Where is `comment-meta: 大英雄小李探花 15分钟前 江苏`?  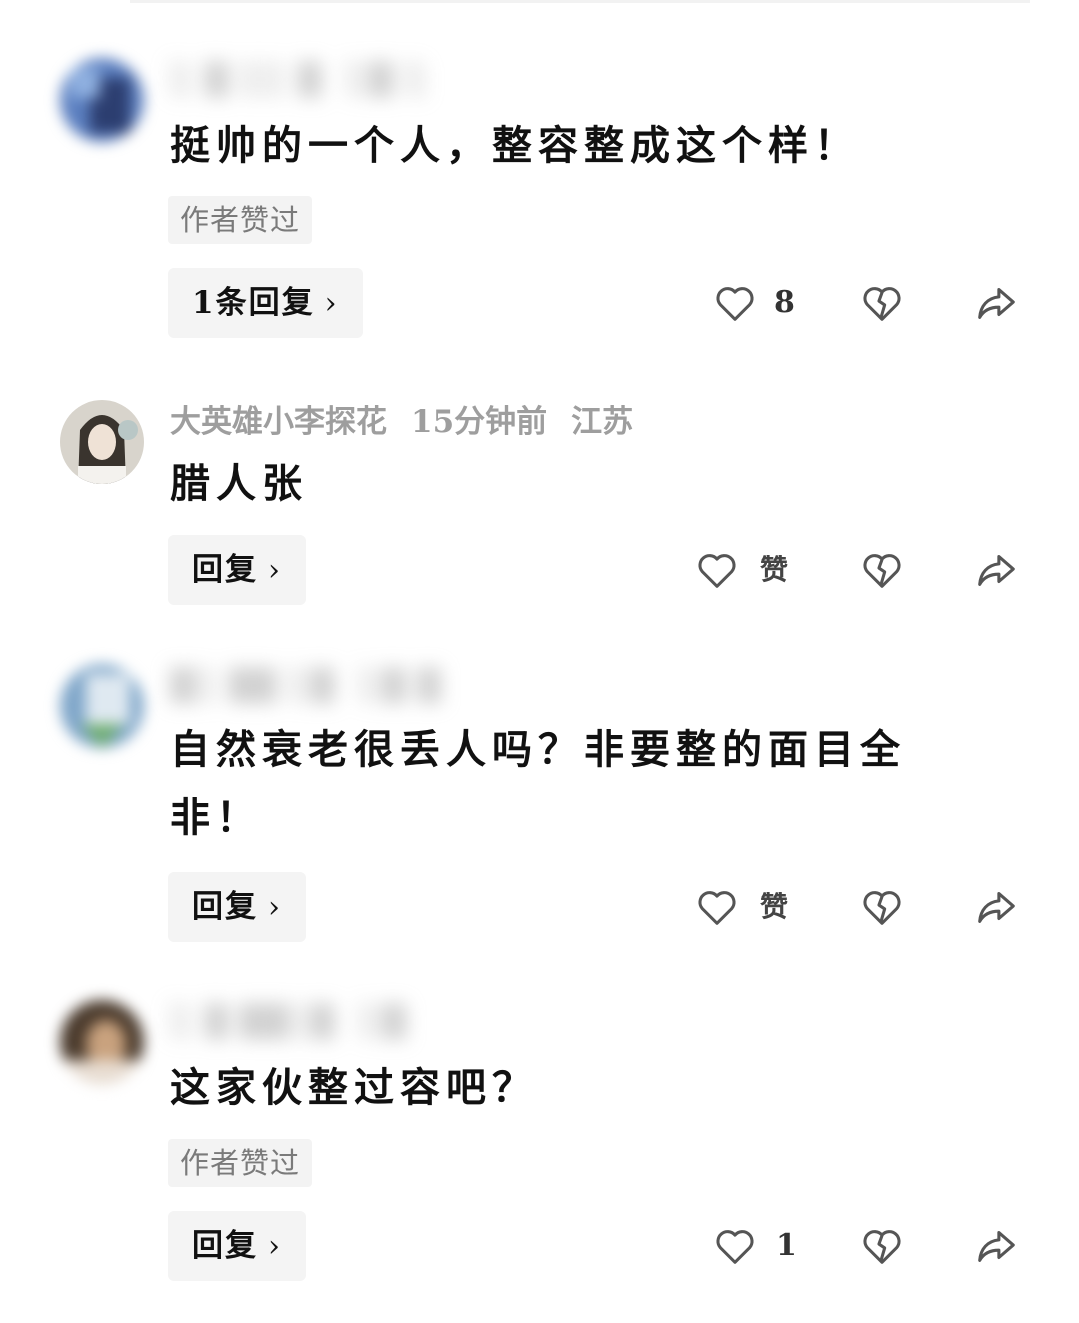 comment-meta: 大英雄小李探花 15分钟前 江苏 is located at coordinates (413, 422).